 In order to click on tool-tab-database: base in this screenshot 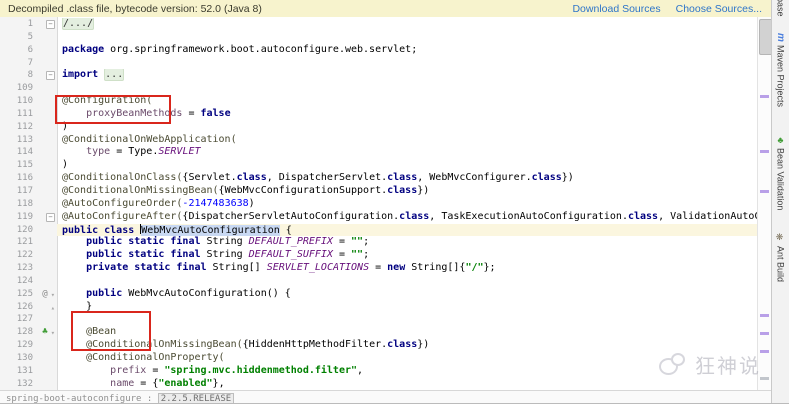, I will do `click(780, 8)`.